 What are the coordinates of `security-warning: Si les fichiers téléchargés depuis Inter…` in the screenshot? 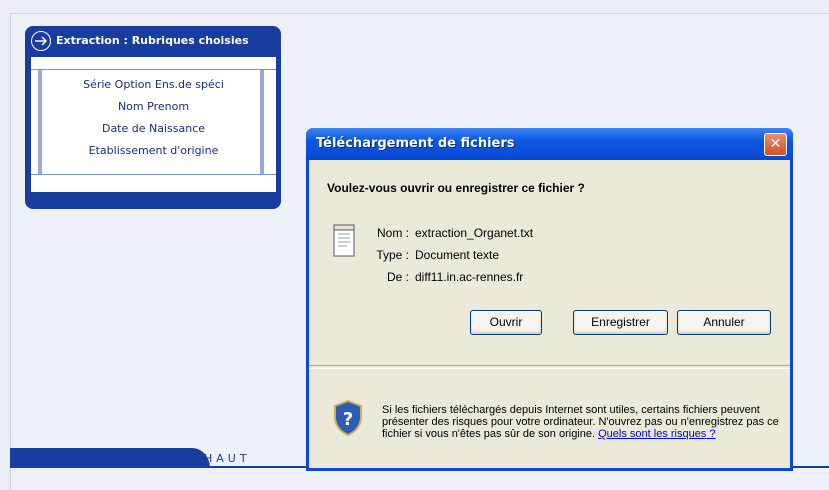 It's located at (582, 422).